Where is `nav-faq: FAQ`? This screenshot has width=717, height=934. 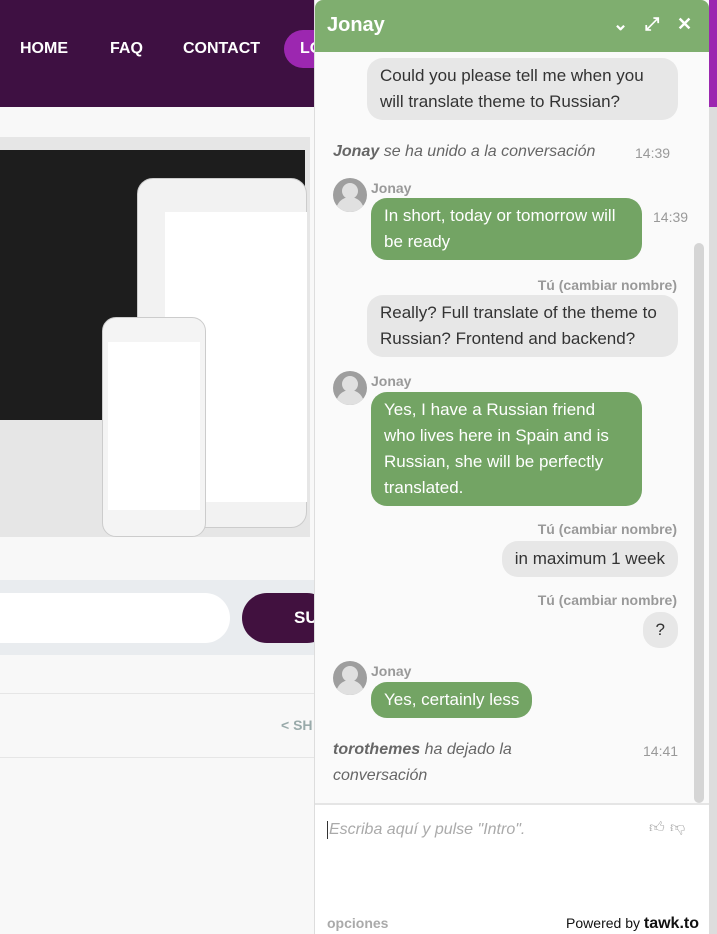 nav-faq: FAQ is located at coordinates (126, 49).